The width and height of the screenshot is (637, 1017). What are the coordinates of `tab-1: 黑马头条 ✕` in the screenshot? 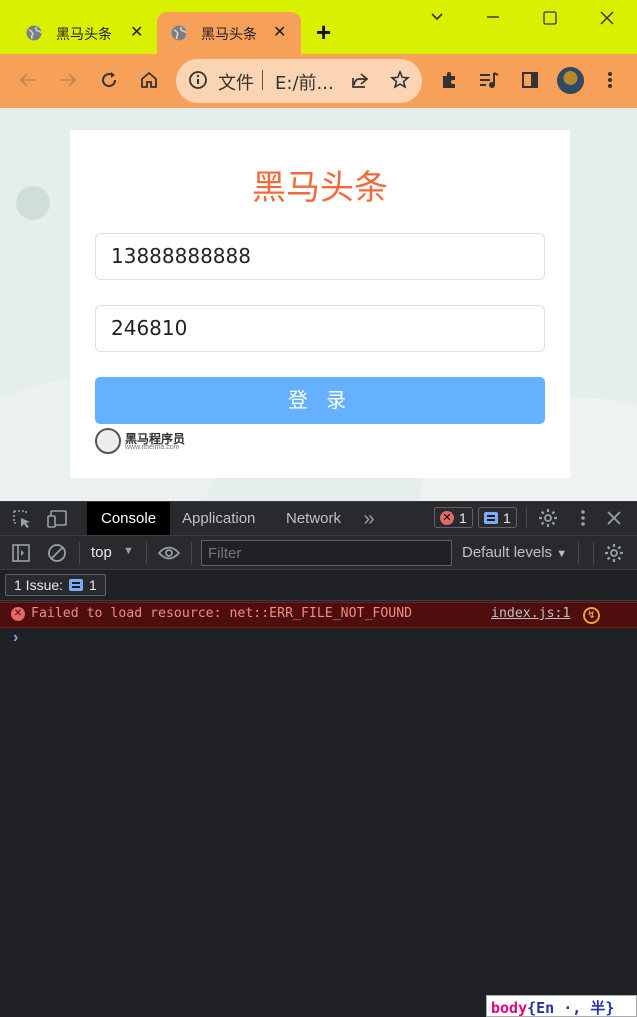 It's located at (78, 33).